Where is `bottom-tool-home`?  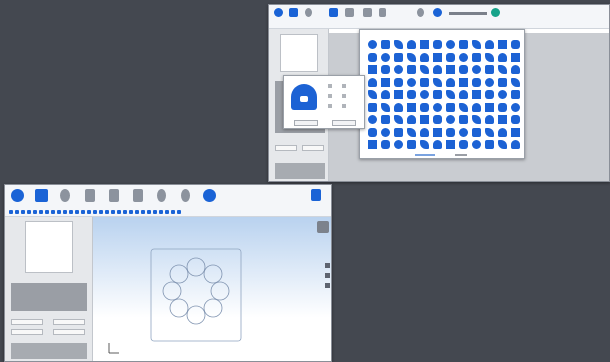 bottom-tool-home is located at coordinates (41, 195).